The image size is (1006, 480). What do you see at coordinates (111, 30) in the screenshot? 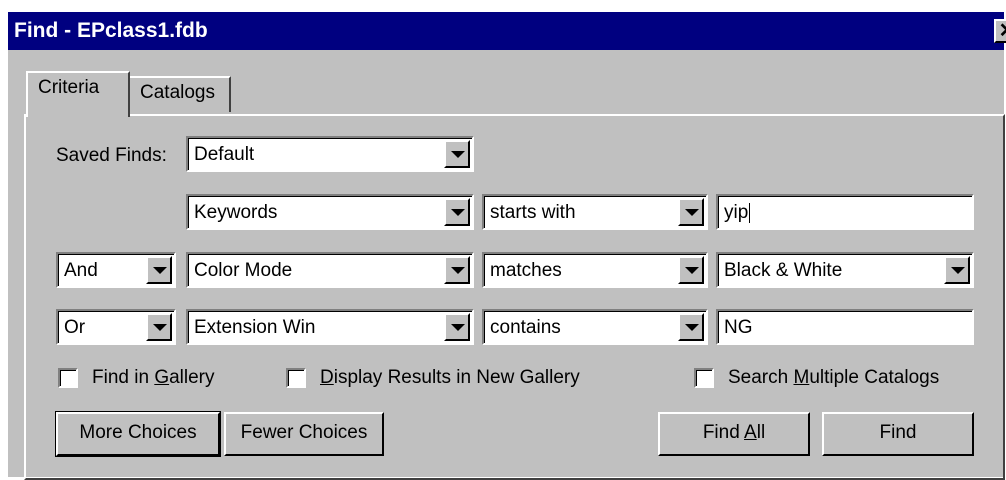
I see `window-title: Find - EPclass1.fdb` at bounding box center [111, 30].